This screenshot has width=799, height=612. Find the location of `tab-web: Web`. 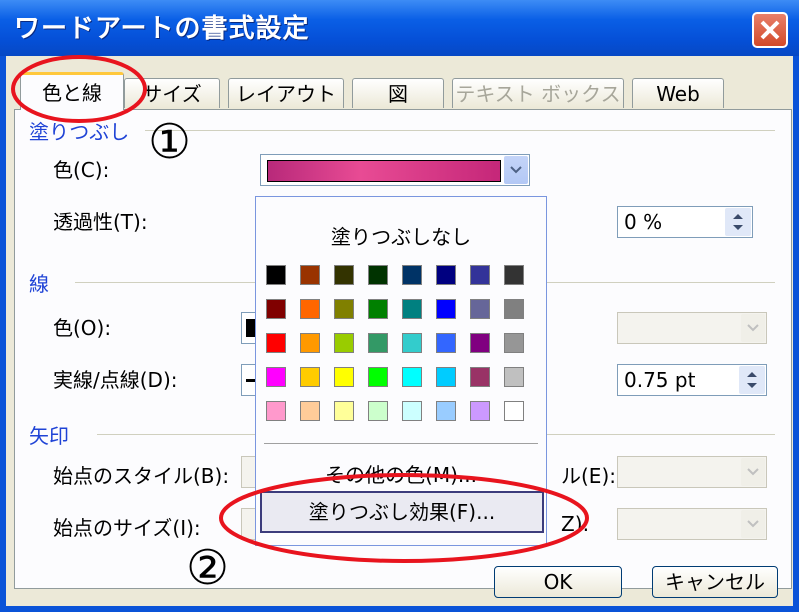

tab-web: Web is located at coordinates (678, 93).